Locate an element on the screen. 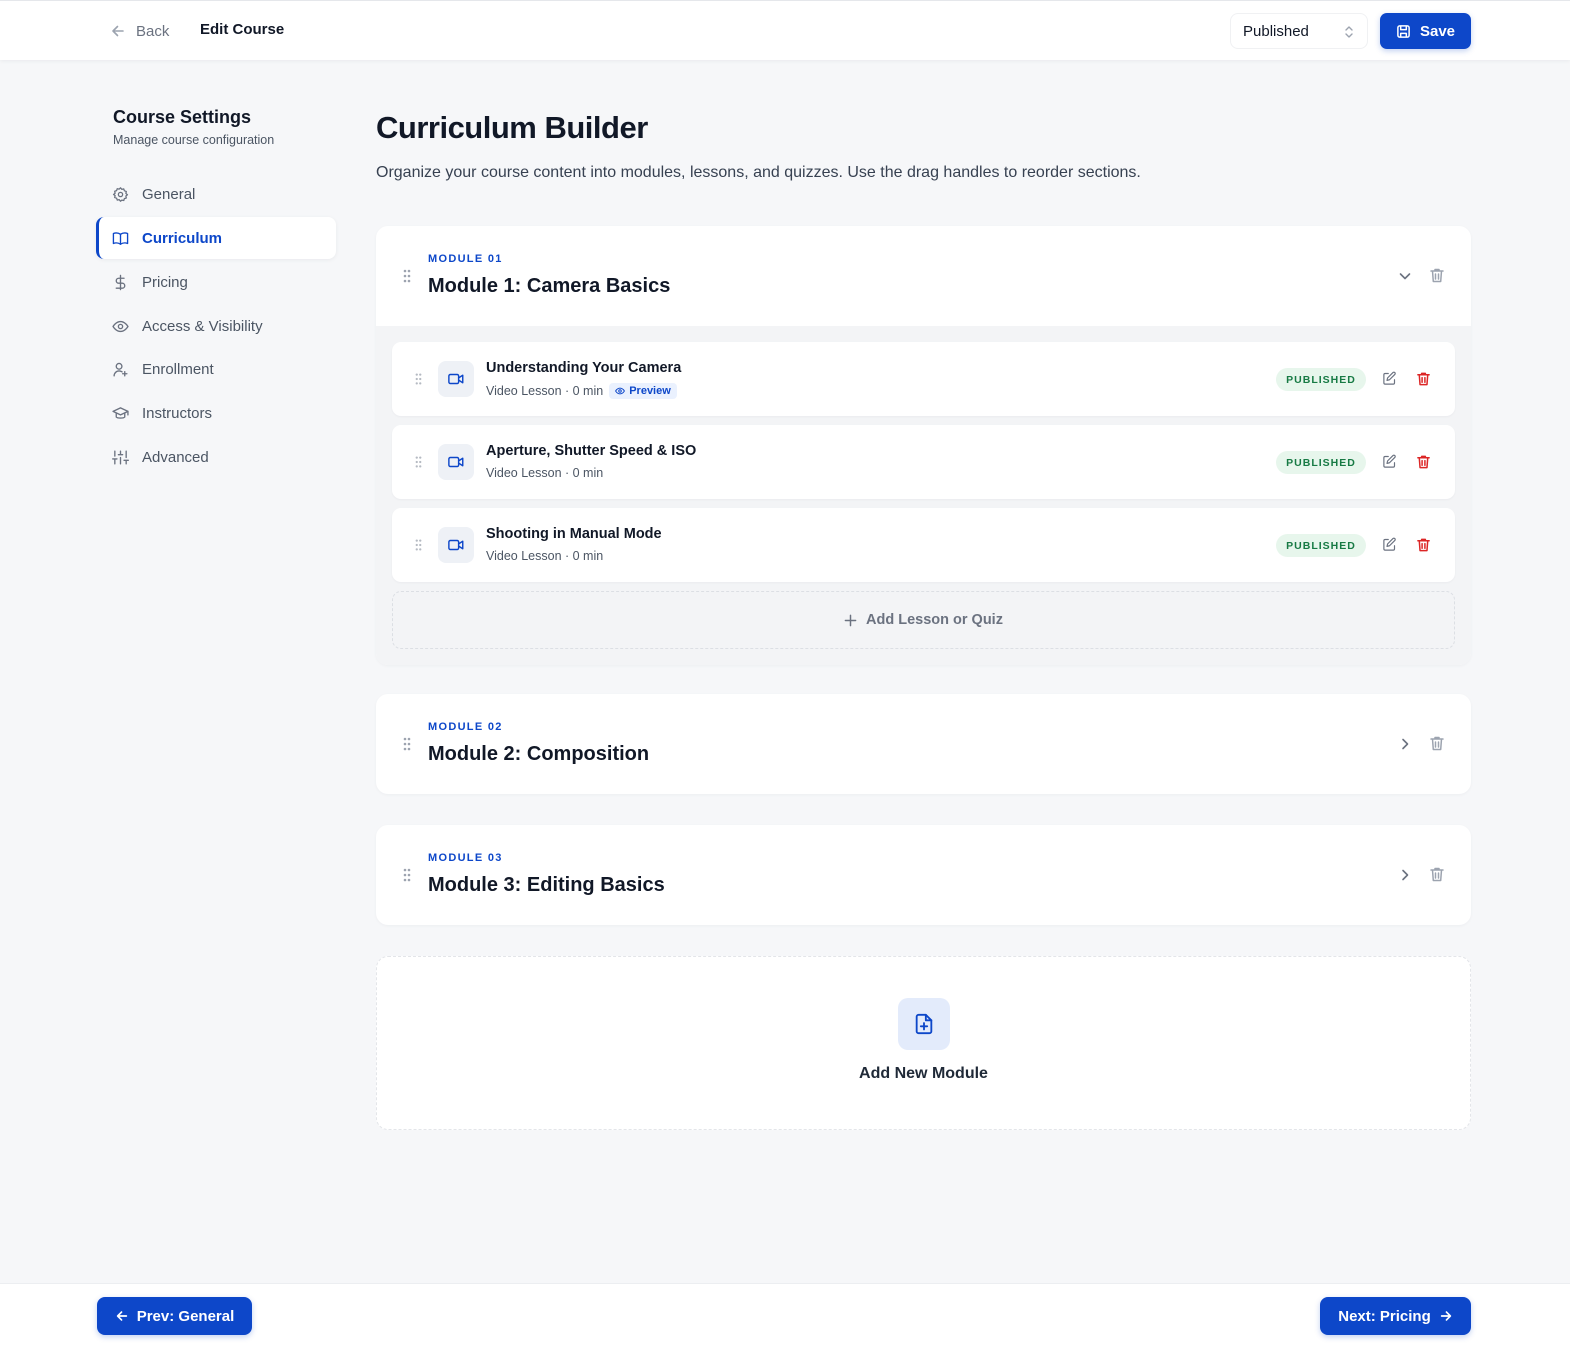 This screenshot has width=1570, height=1348. sidebar-item-instructors: Instructors is located at coordinates (216, 413).